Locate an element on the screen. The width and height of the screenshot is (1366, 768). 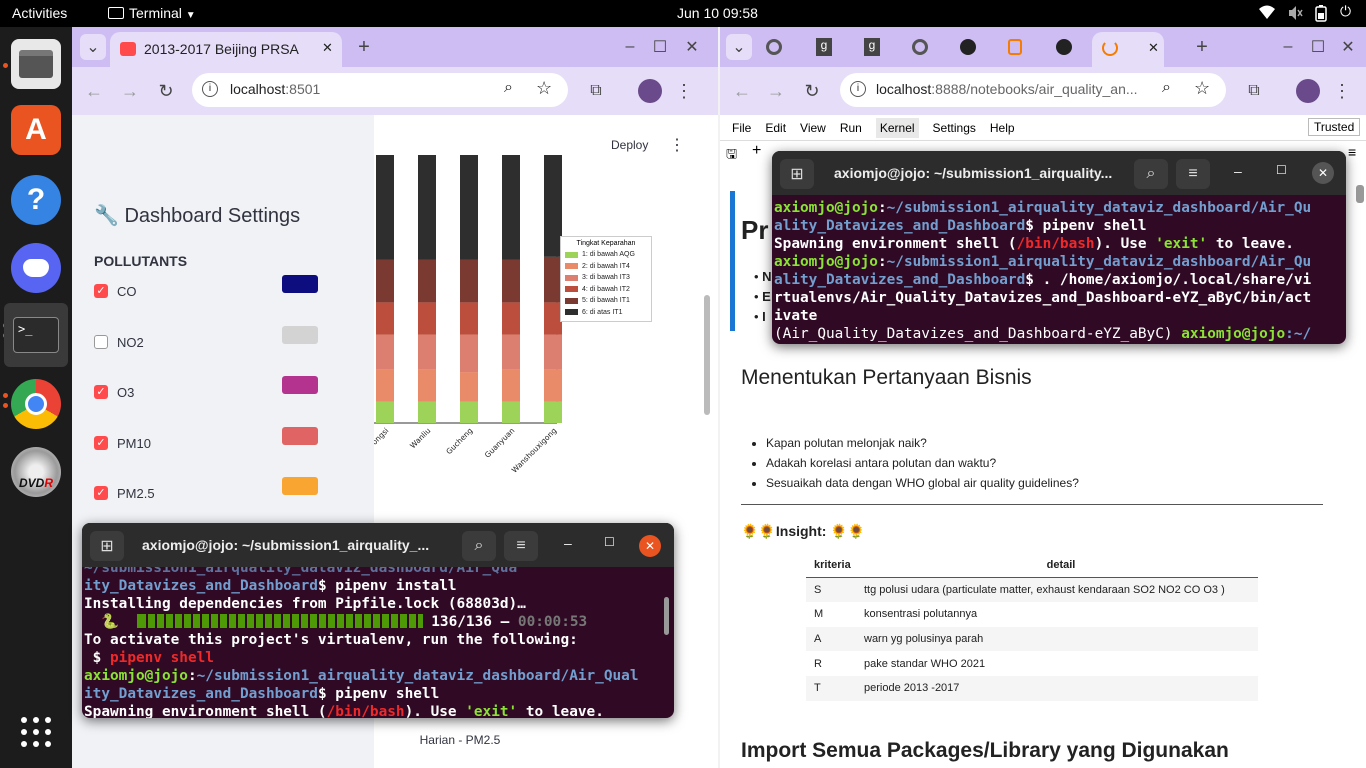
notebook-scrollbar is located at coordinates (1360, 194).